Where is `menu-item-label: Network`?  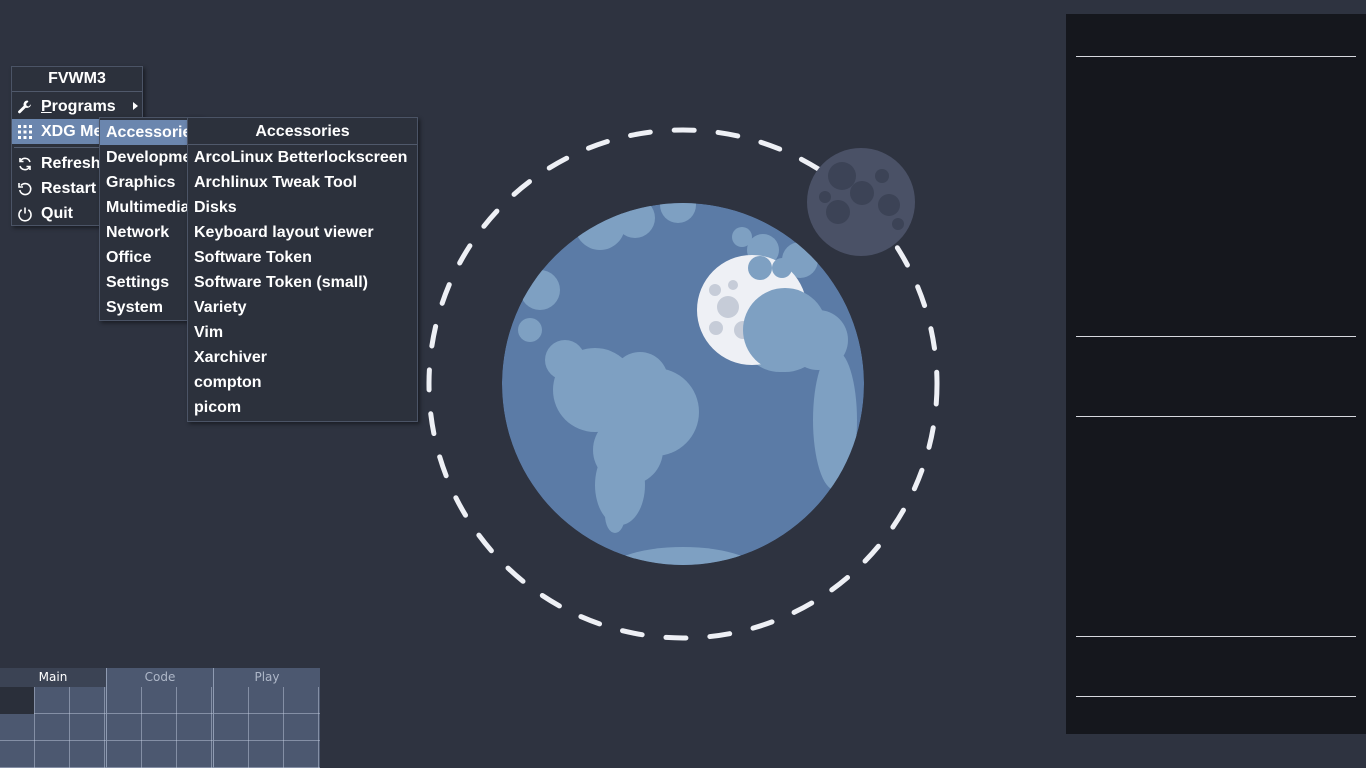
menu-item-label: Network is located at coordinates (138, 232).